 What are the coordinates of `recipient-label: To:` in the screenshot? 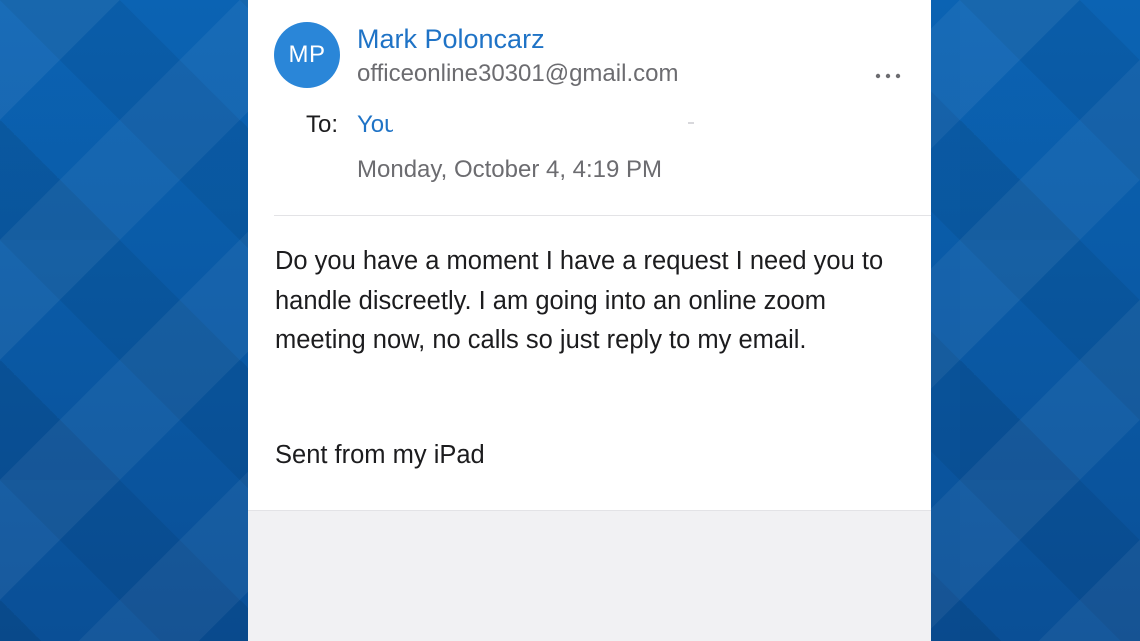 It's located at (322, 124).